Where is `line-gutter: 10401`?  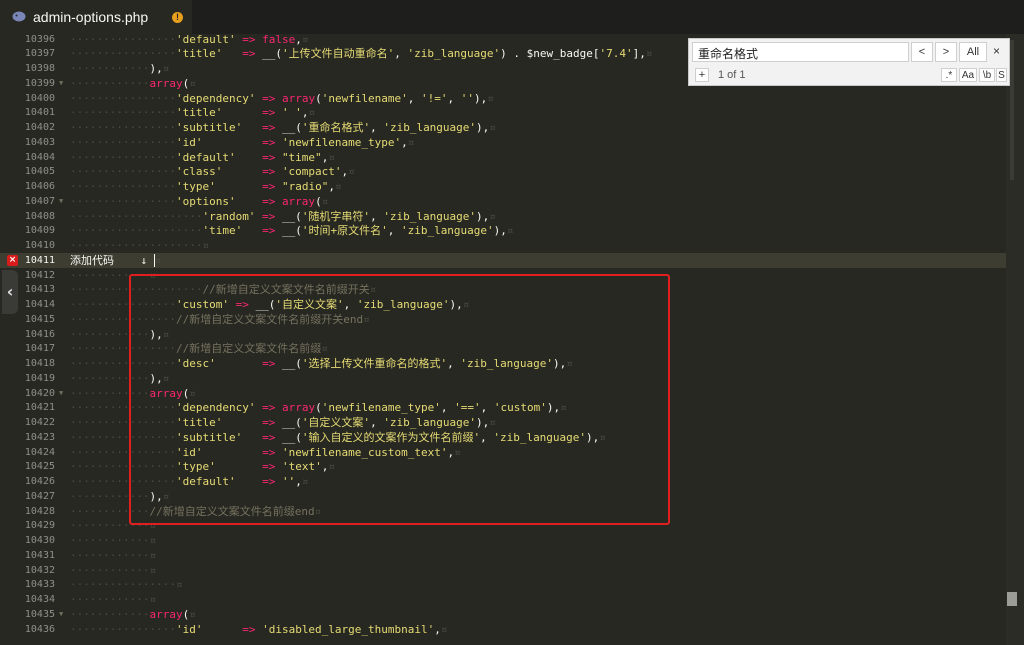
line-gutter: 10401 is located at coordinates (33, 112).